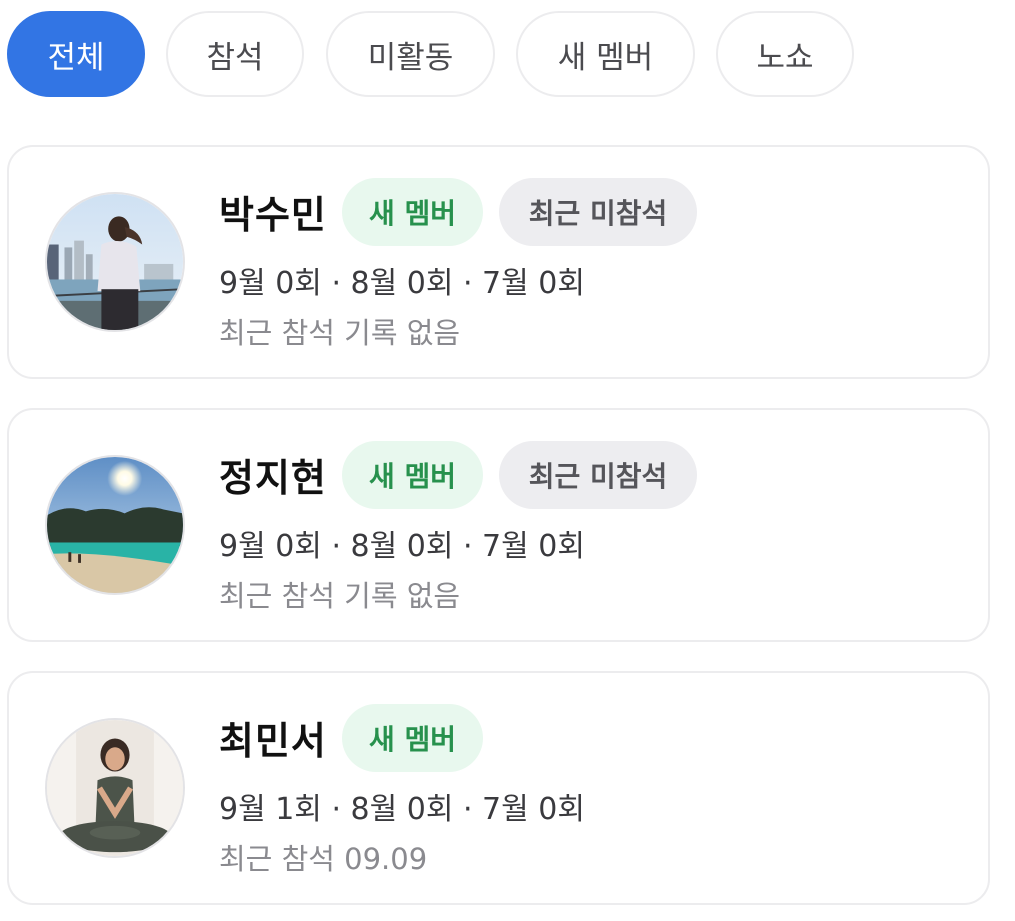  What do you see at coordinates (273, 478) in the screenshot?
I see `member-name: 정지현` at bounding box center [273, 478].